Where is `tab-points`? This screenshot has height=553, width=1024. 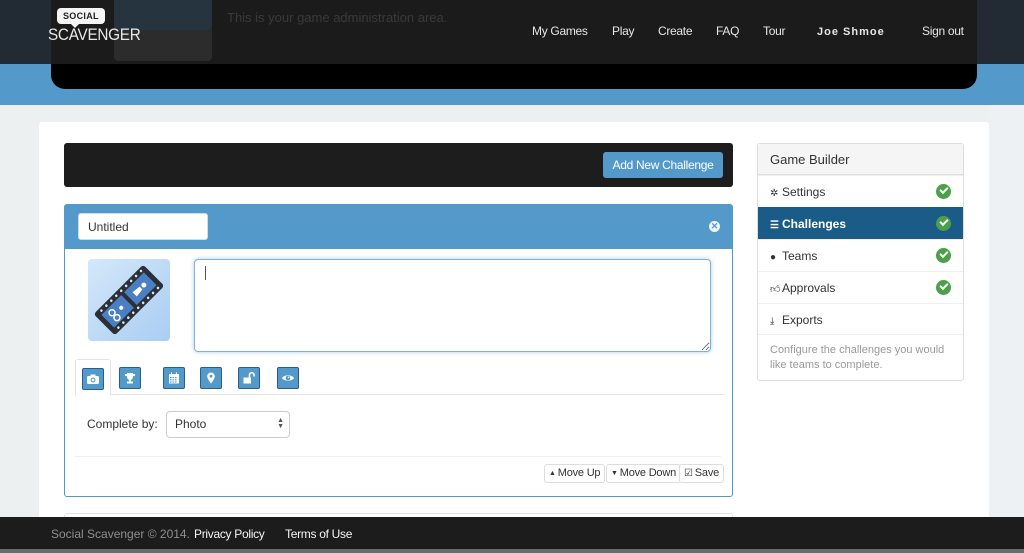
tab-points is located at coordinates (129, 377).